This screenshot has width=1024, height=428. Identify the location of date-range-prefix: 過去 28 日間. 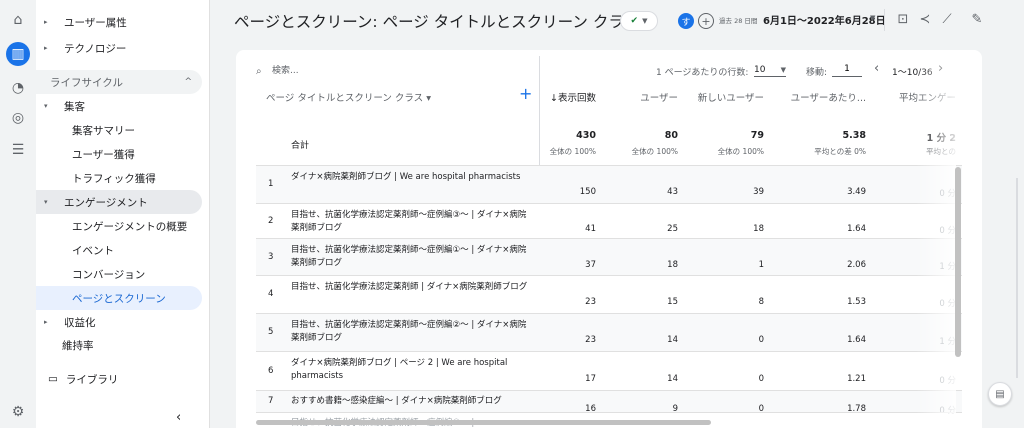
(738, 21).